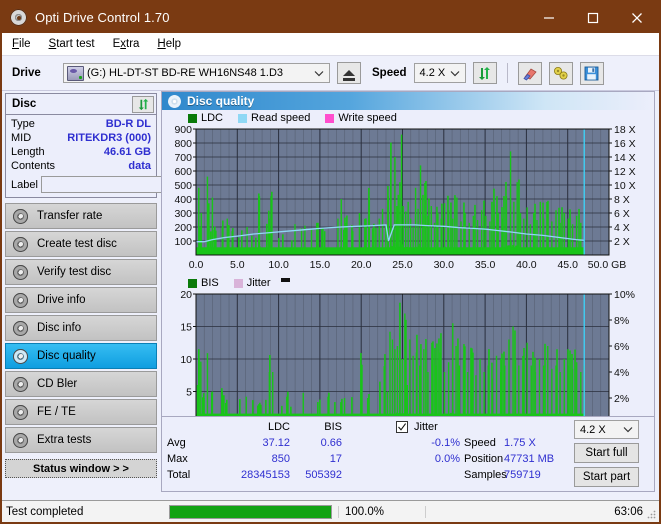 This screenshot has height=524, width=661. What do you see at coordinates (591, 73) in the screenshot?
I see `save-button` at bounding box center [591, 73].